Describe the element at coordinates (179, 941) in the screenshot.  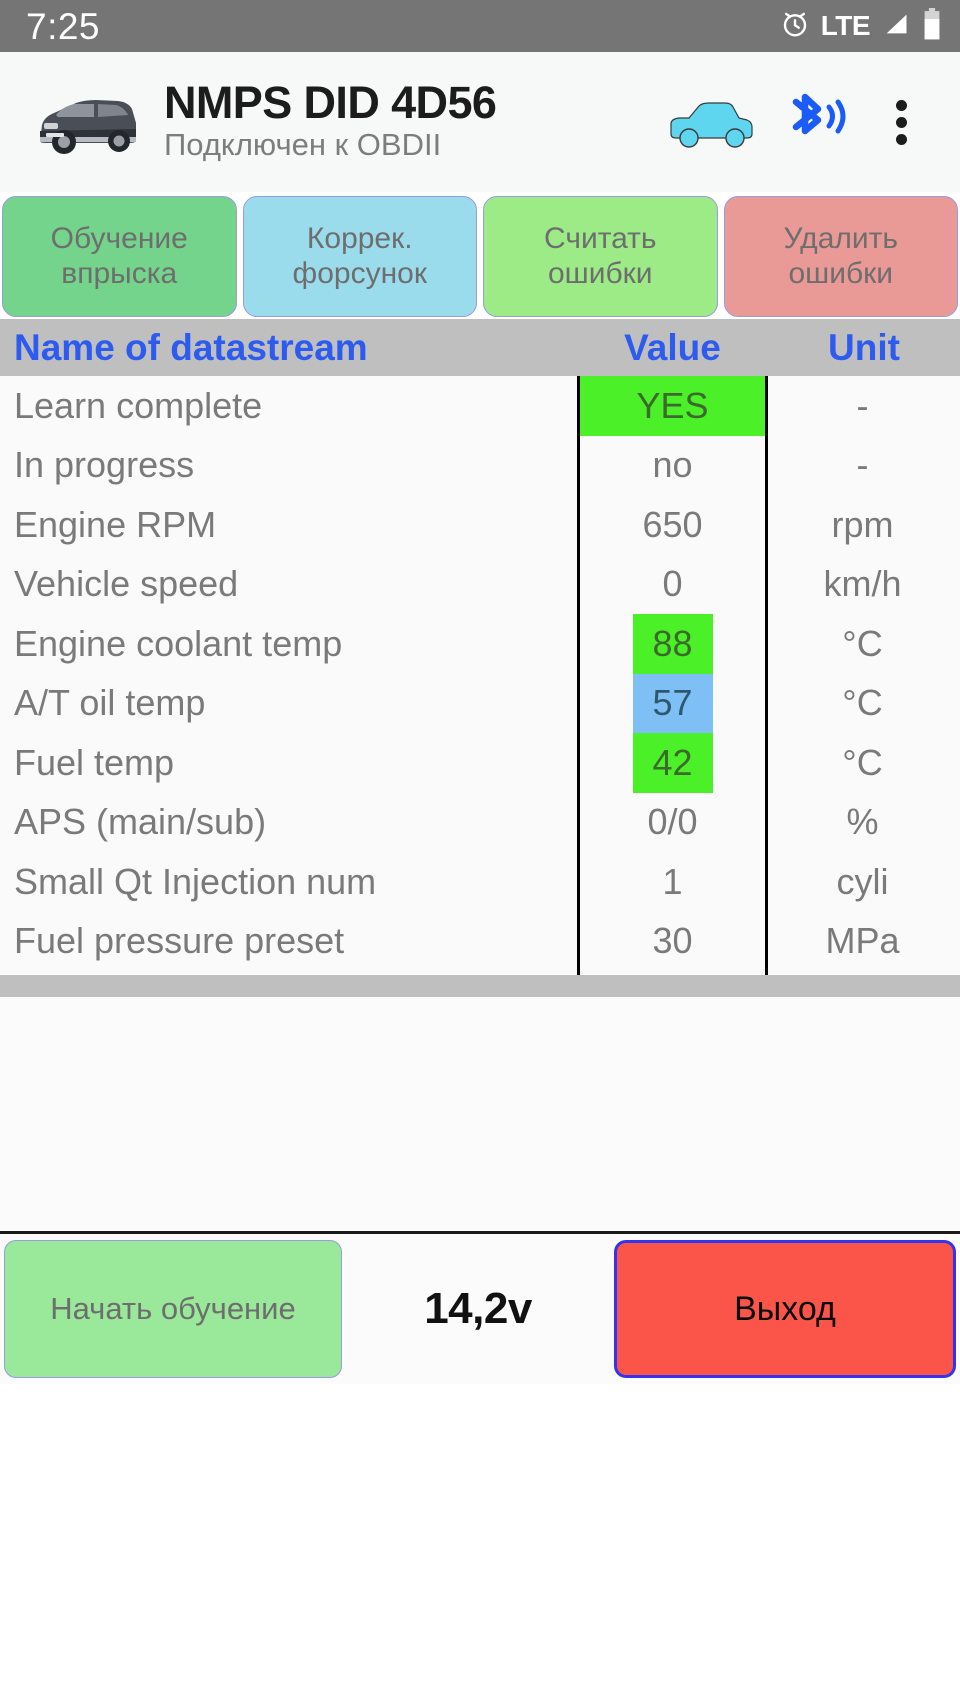
I see `cell-datastream-name: Fuel pressure preset` at that location.